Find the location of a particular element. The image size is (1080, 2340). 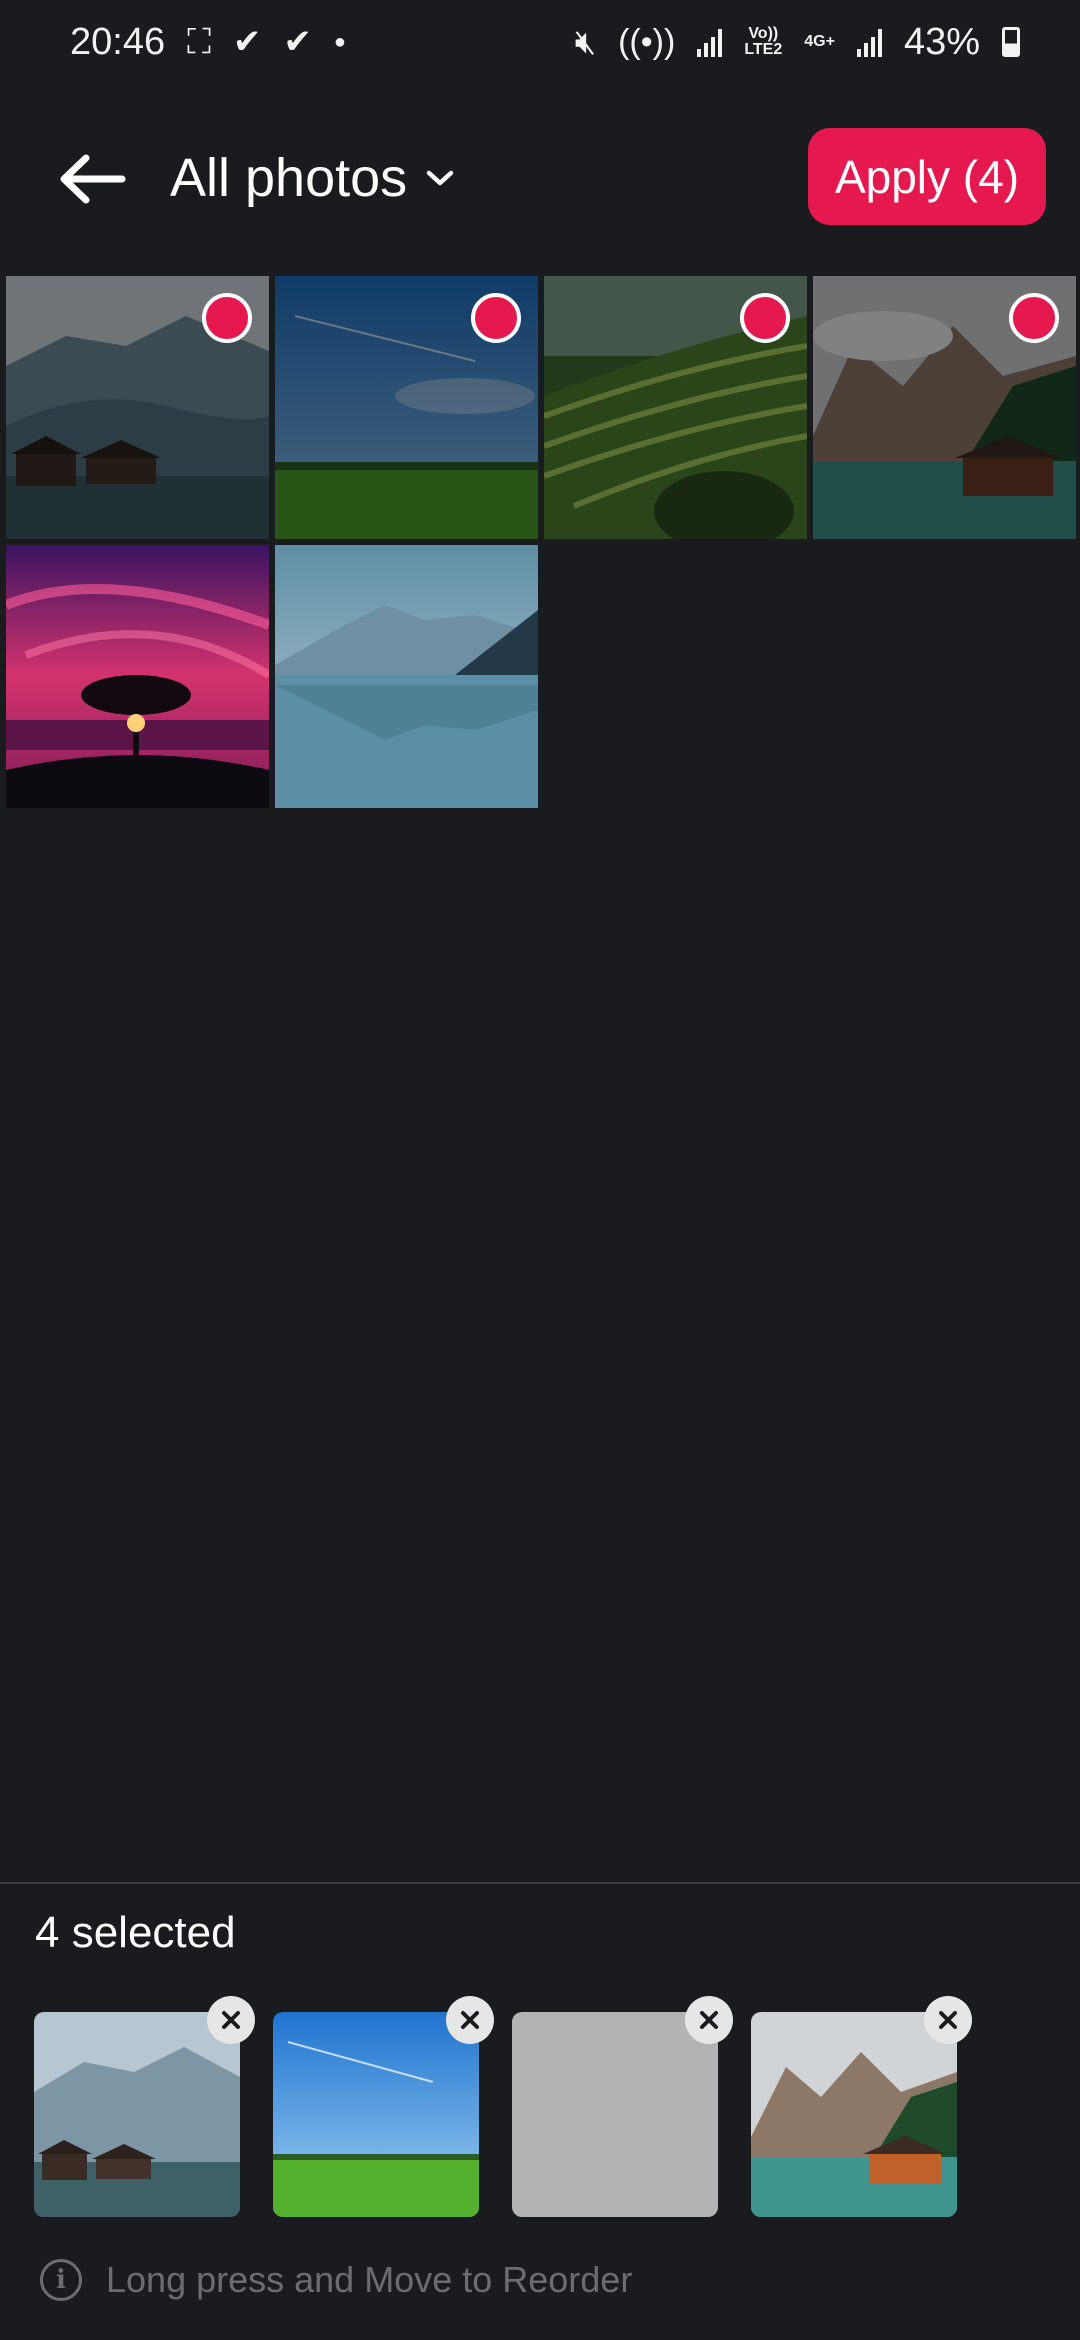

thumb-green-field is located at coordinates (376, 2114).